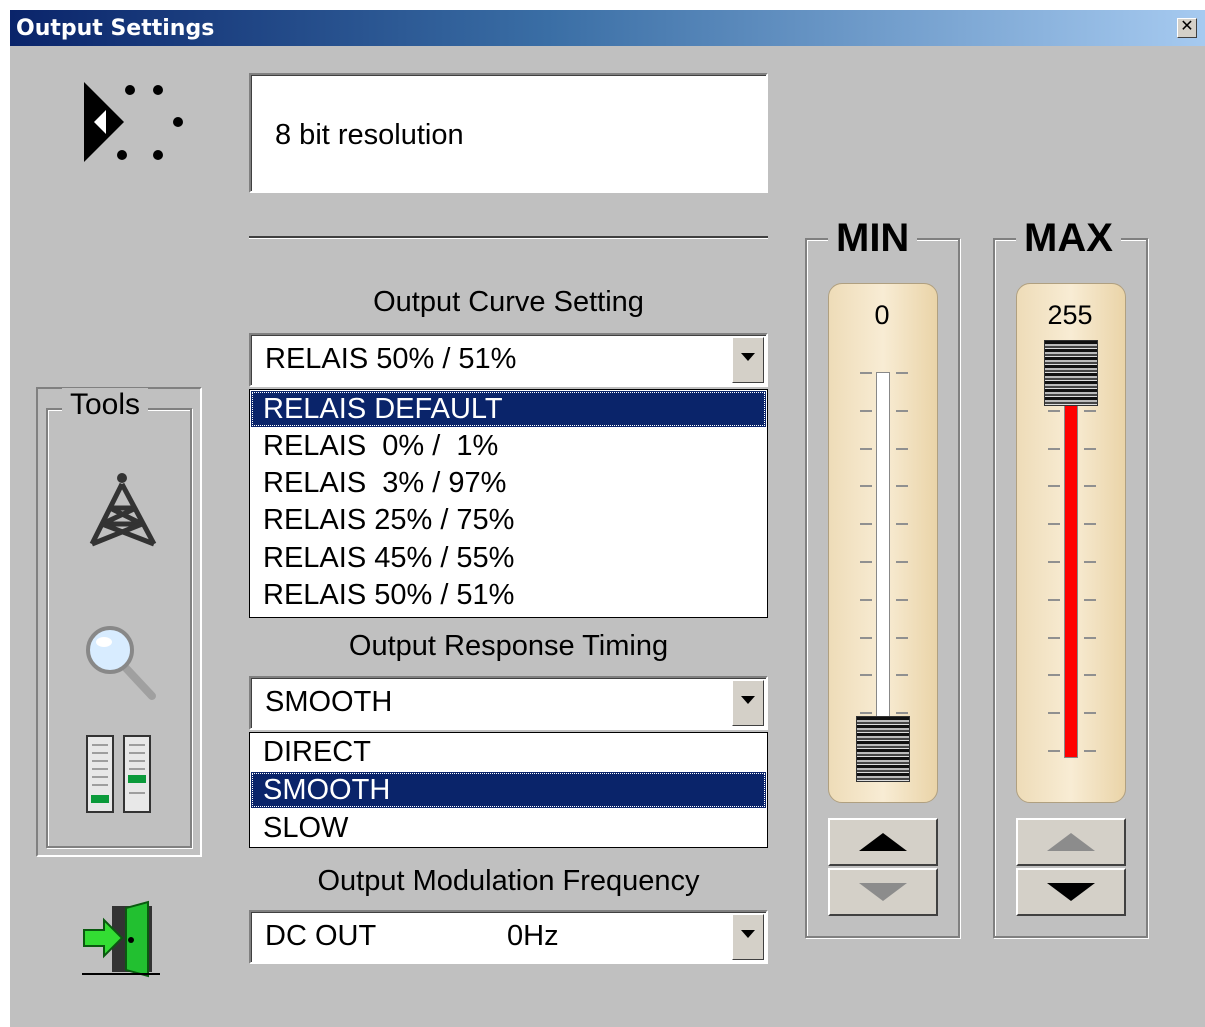 The image size is (1205, 1027). I want to click on window-title: Output Settings, so click(115, 28).